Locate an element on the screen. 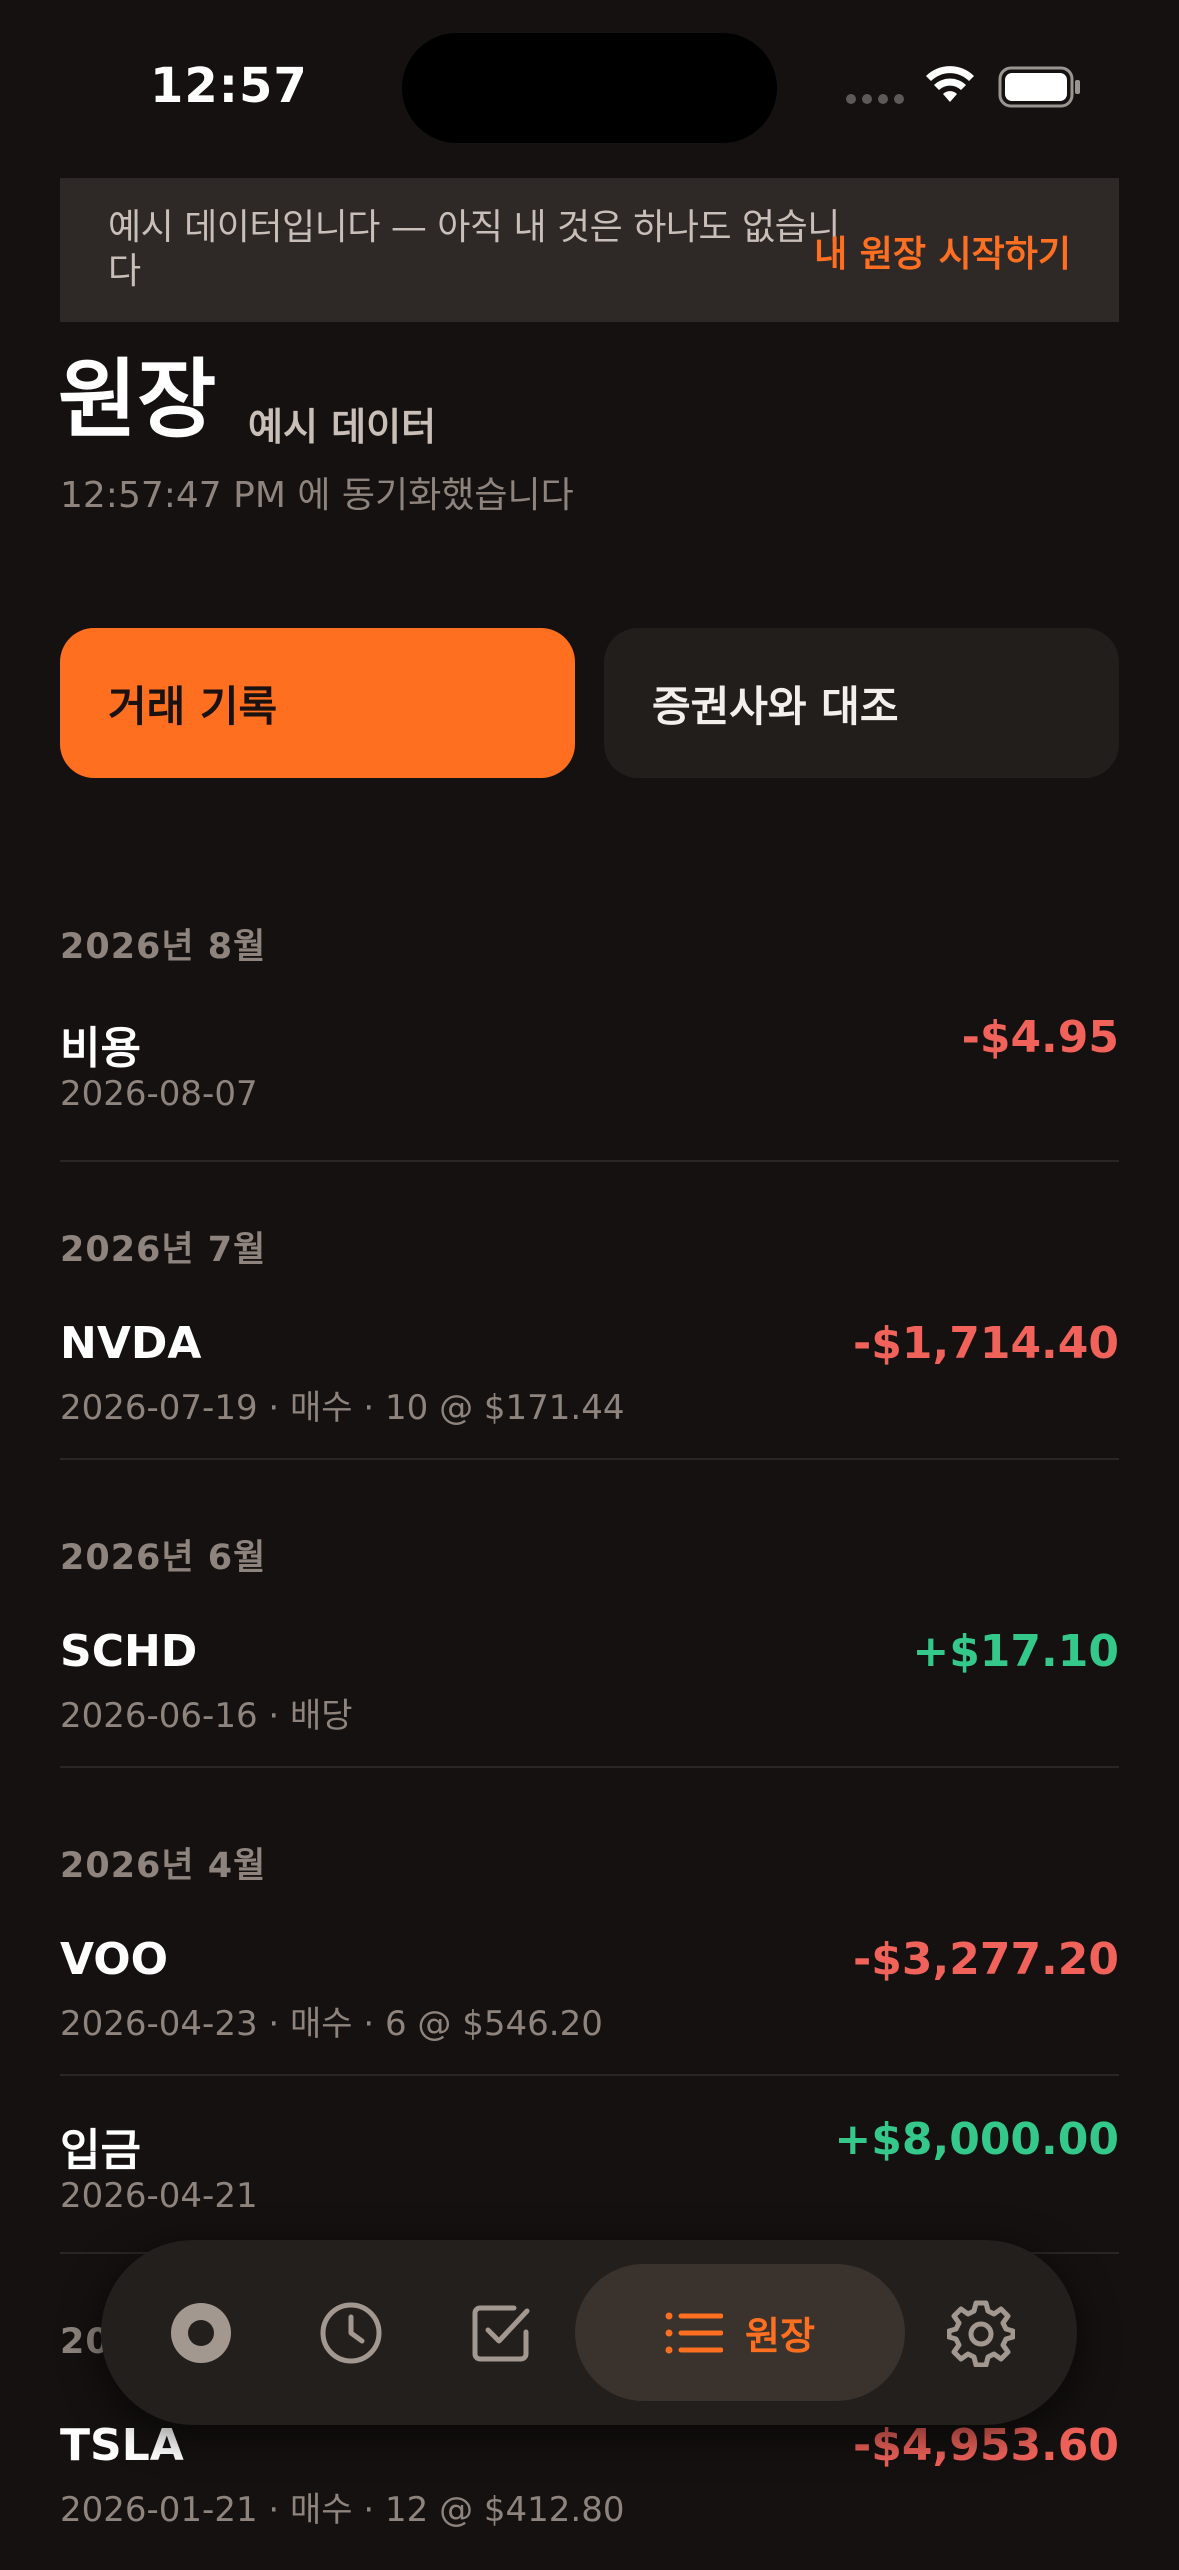  entry-amount: +$8,000.00 is located at coordinates (976, 2139).